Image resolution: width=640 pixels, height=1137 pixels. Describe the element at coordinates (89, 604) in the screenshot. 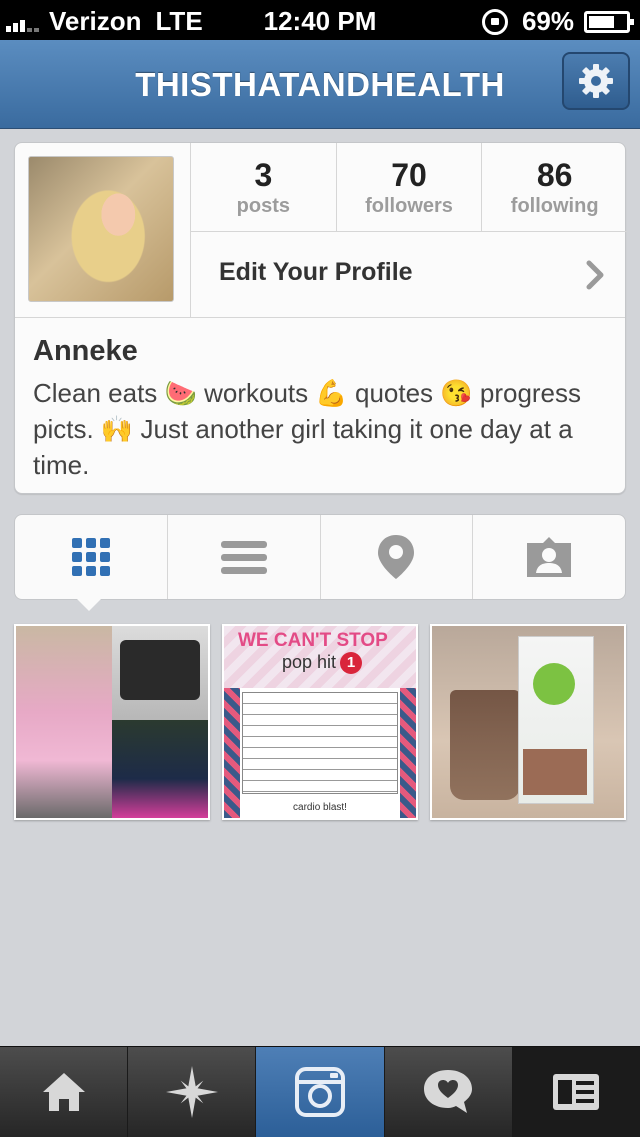

I see `selected-tab-pointer` at that location.